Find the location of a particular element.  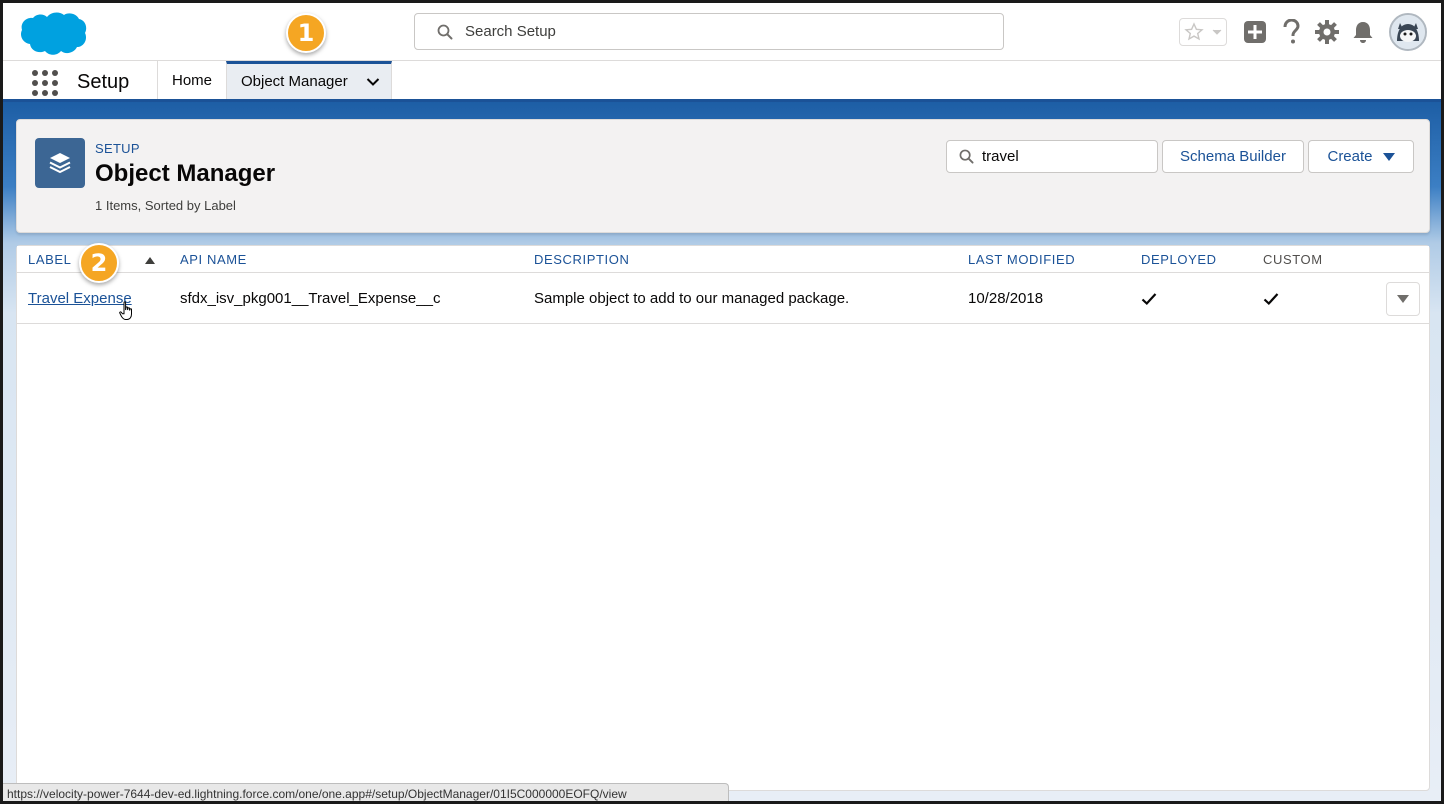

context-bar: Setup Home Object Manager is located at coordinates (722, 81).